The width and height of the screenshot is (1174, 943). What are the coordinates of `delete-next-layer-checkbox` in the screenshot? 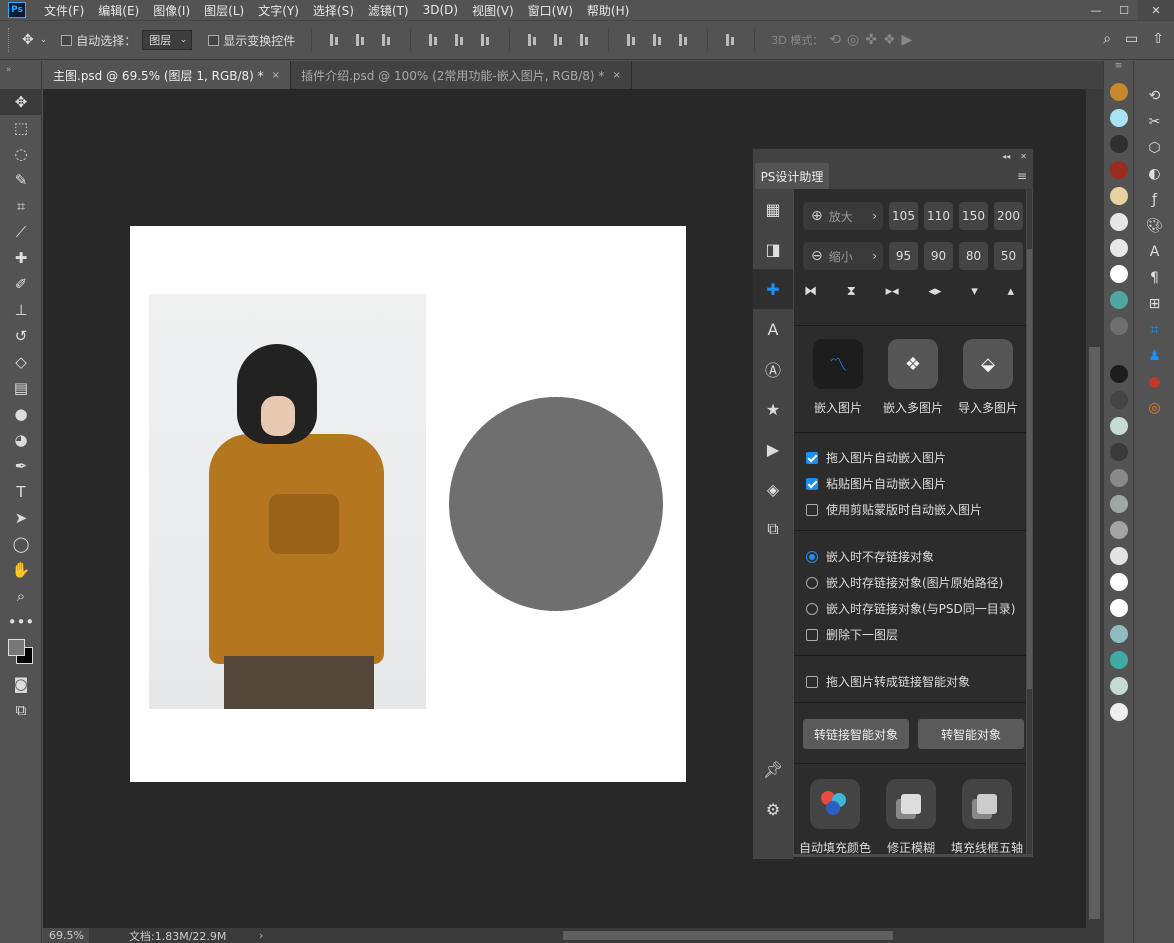 It's located at (812, 634).